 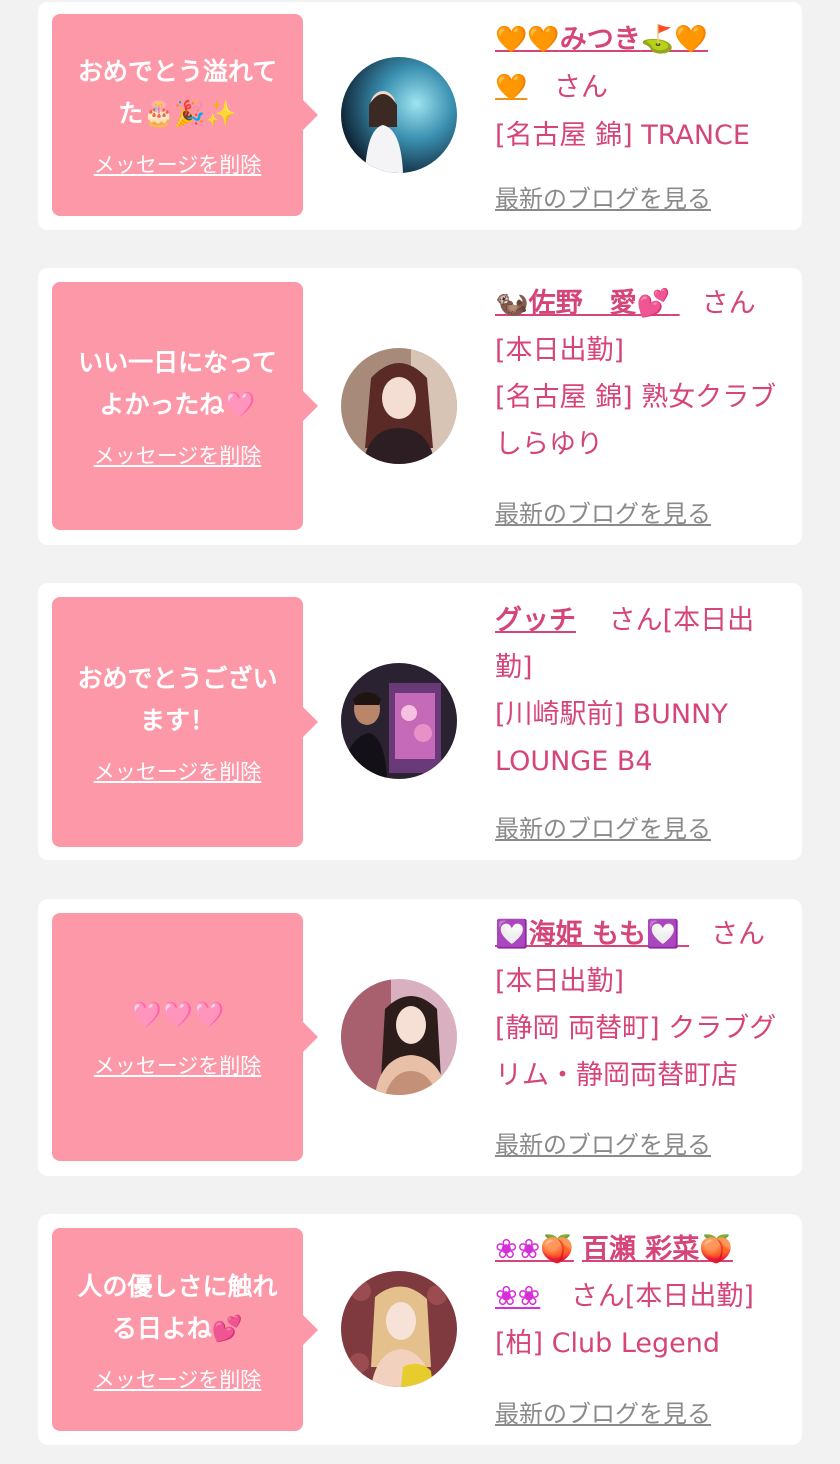 I want to click on status-label: 勤], so click(x=514, y=667).